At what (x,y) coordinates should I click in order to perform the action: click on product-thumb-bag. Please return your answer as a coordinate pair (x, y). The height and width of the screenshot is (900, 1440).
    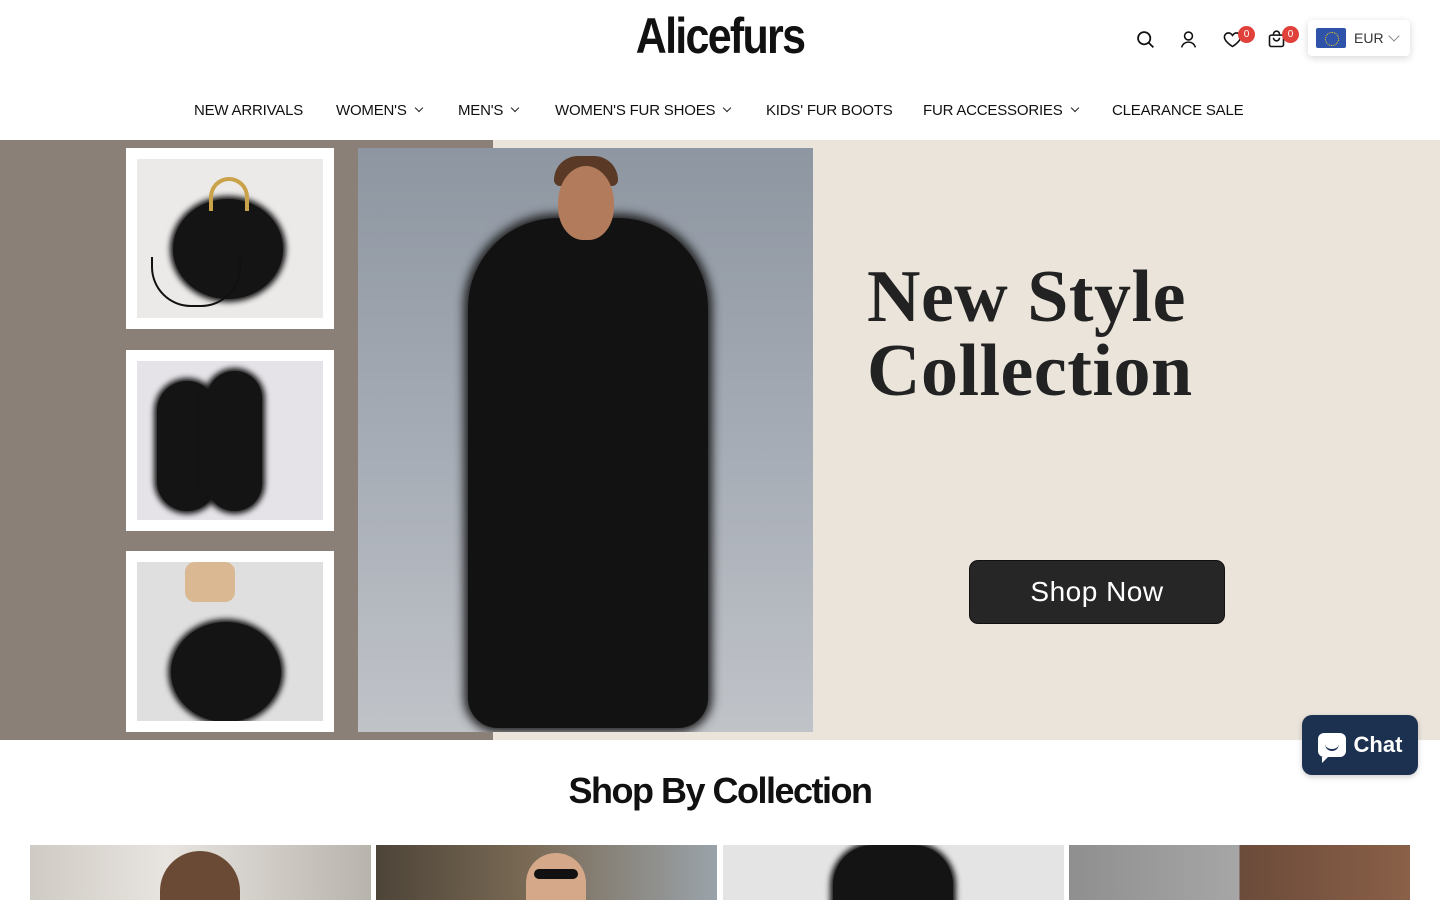
    Looking at the image, I should click on (230, 238).